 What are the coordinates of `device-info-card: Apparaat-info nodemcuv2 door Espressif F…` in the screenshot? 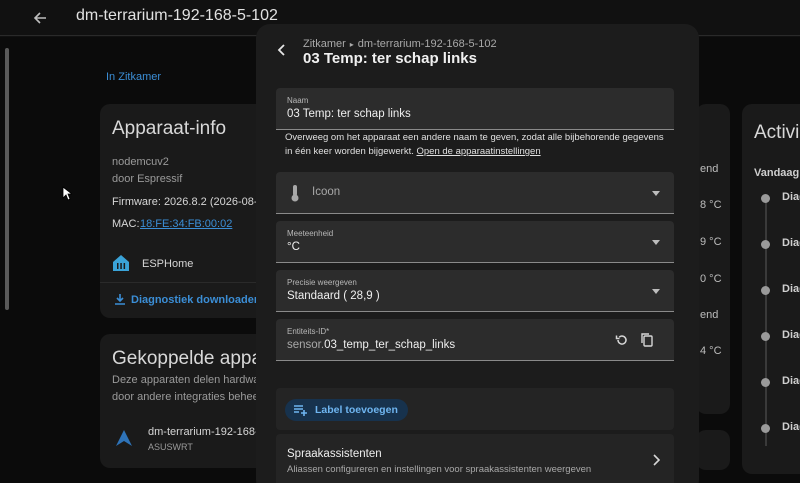 It's located at (190, 211).